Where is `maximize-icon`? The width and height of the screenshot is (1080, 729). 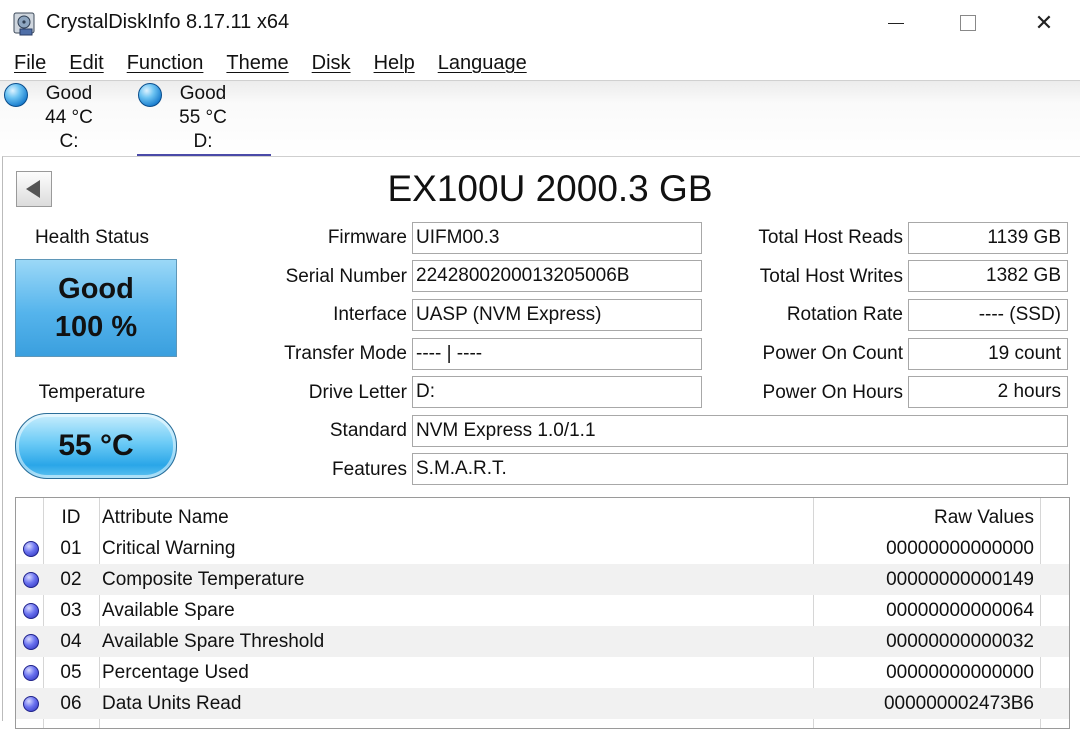
maximize-icon is located at coordinates (968, 23).